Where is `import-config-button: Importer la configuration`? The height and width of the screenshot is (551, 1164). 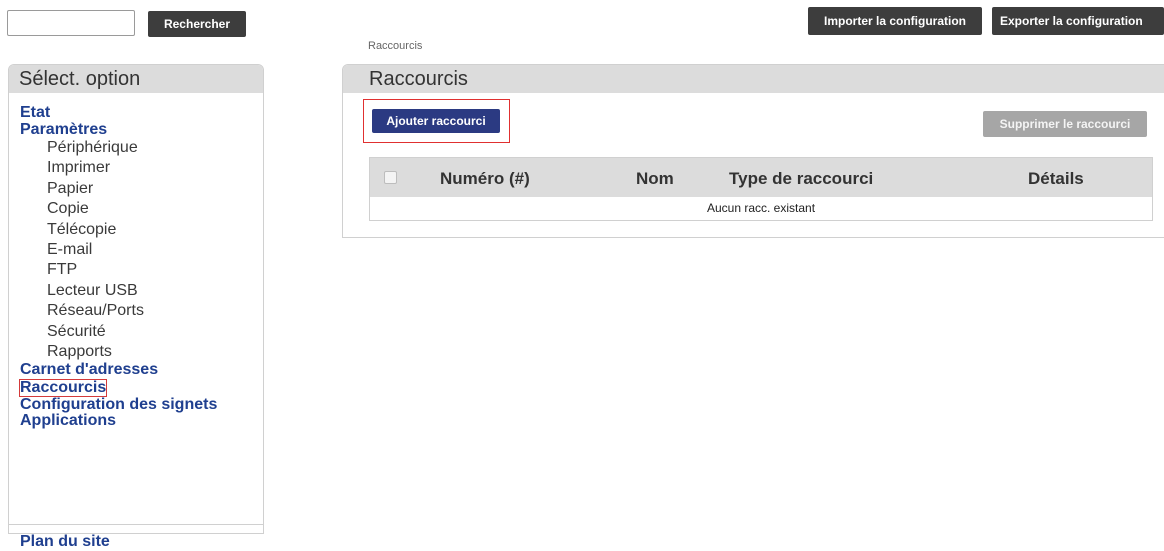
import-config-button: Importer la configuration is located at coordinates (895, 21).